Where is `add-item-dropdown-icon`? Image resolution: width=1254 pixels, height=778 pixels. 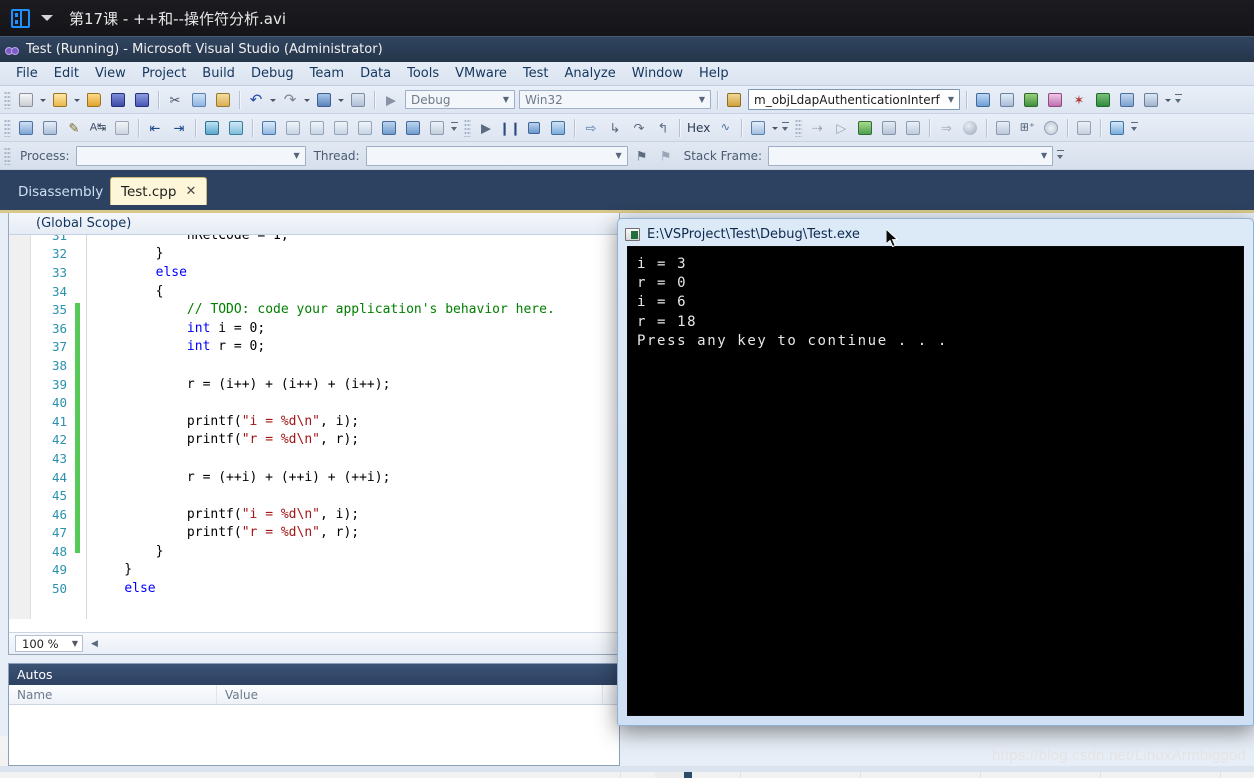 add-item-dropdown-icon is located at coordinates (76, 100).